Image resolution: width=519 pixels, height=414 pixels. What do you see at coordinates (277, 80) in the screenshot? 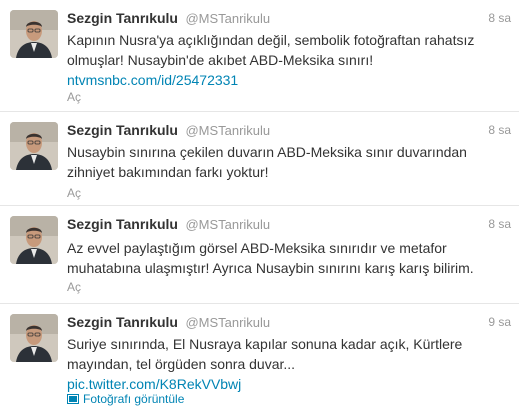
I see `tweet-link: ntvmsnbc.com/id/25472331` at bounding box center [277, 80].